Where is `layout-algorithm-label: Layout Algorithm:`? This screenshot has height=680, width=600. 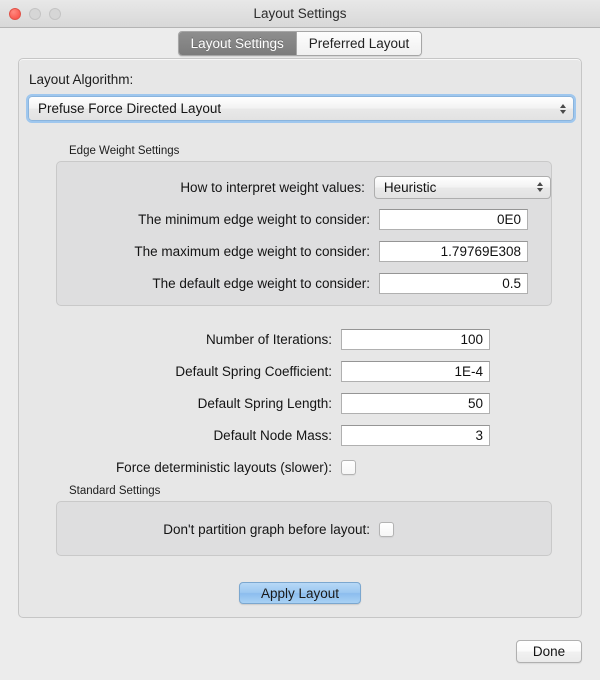 layout-algorithm-label: Layout Algorithm: is located at coordinates (81, 79).